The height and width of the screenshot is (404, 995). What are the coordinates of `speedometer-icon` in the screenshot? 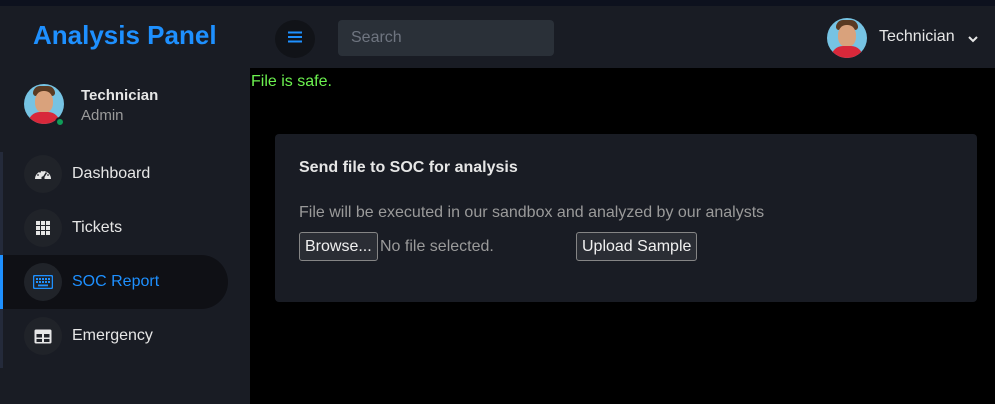 It's located at (43, 174).